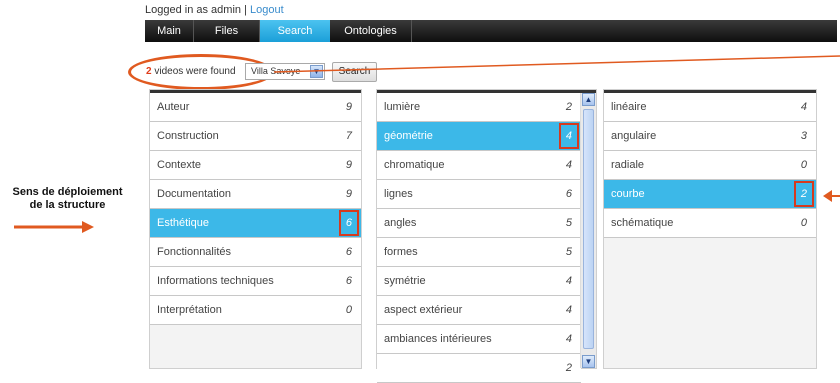 The width and height of the screenshot is (840, 383). Describe the element at coordinates (479, 223) in the screenshot. I see `list-item: angles 5` at that location.